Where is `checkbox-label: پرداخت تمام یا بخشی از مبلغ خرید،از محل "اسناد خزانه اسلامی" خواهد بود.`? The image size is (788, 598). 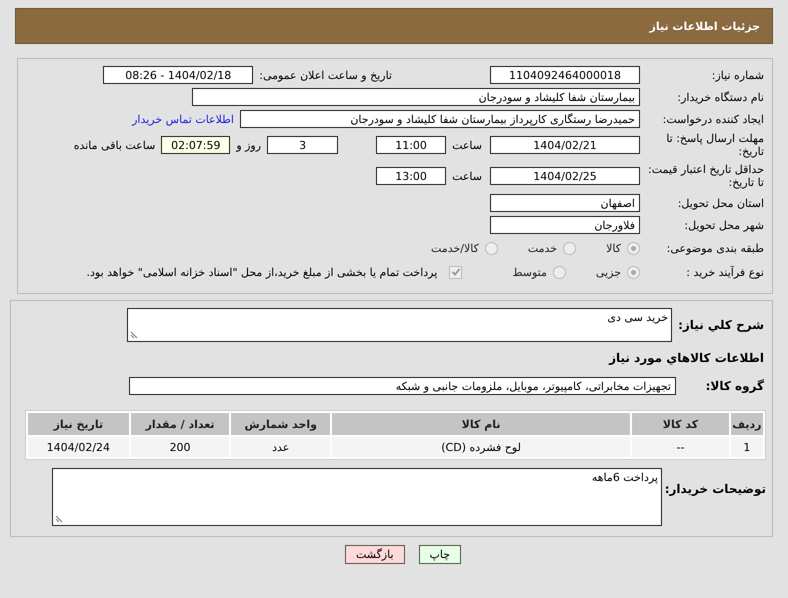 checkbox-label: پرداخت تمام یا بخشی از مبلغ خرید،از محل "اسناد خزانه اسلامی" خواهد بود. is located at coordinates (262, 272).